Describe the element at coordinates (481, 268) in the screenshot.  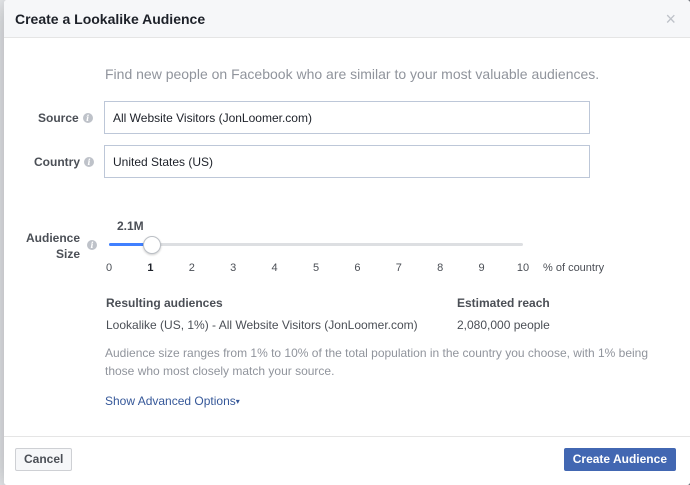
I see `slider-tick-label: 9` at that location.